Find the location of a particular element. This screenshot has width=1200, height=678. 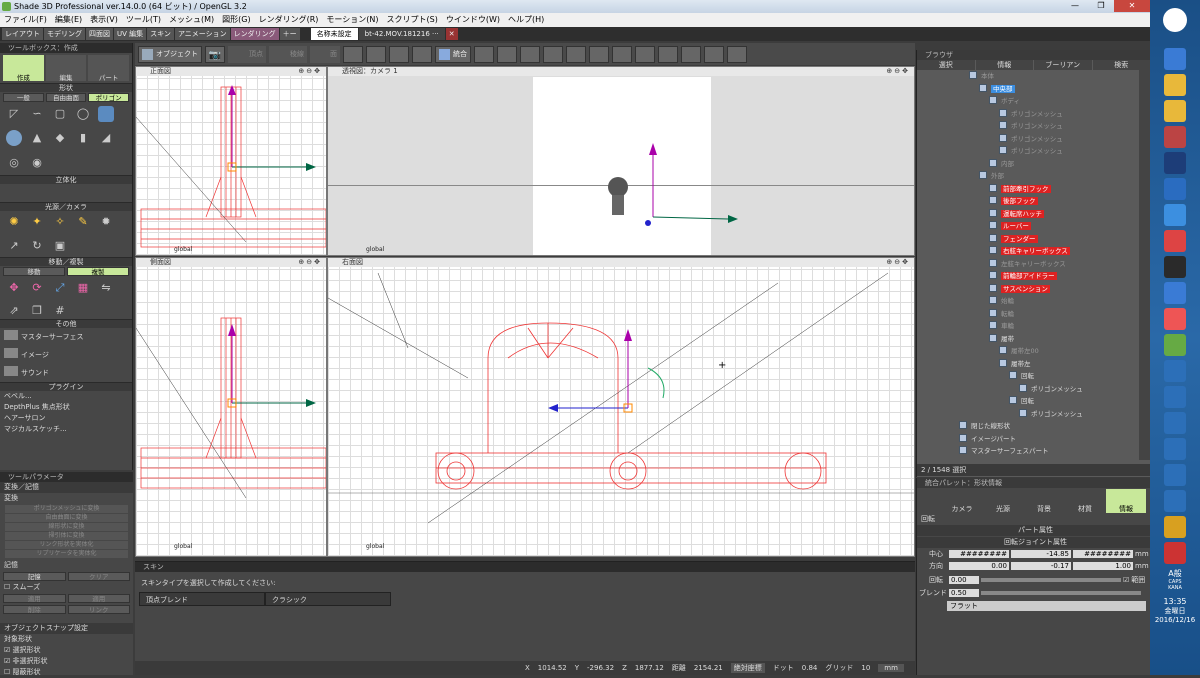

vertex-mode-button: 頂点 is located at coordinates (247, 54).